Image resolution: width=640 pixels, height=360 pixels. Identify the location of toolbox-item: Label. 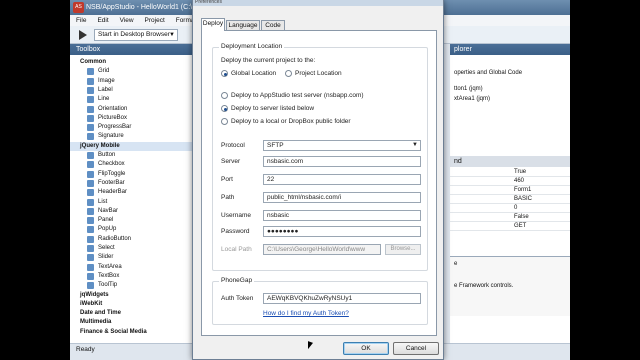
(134, 90).